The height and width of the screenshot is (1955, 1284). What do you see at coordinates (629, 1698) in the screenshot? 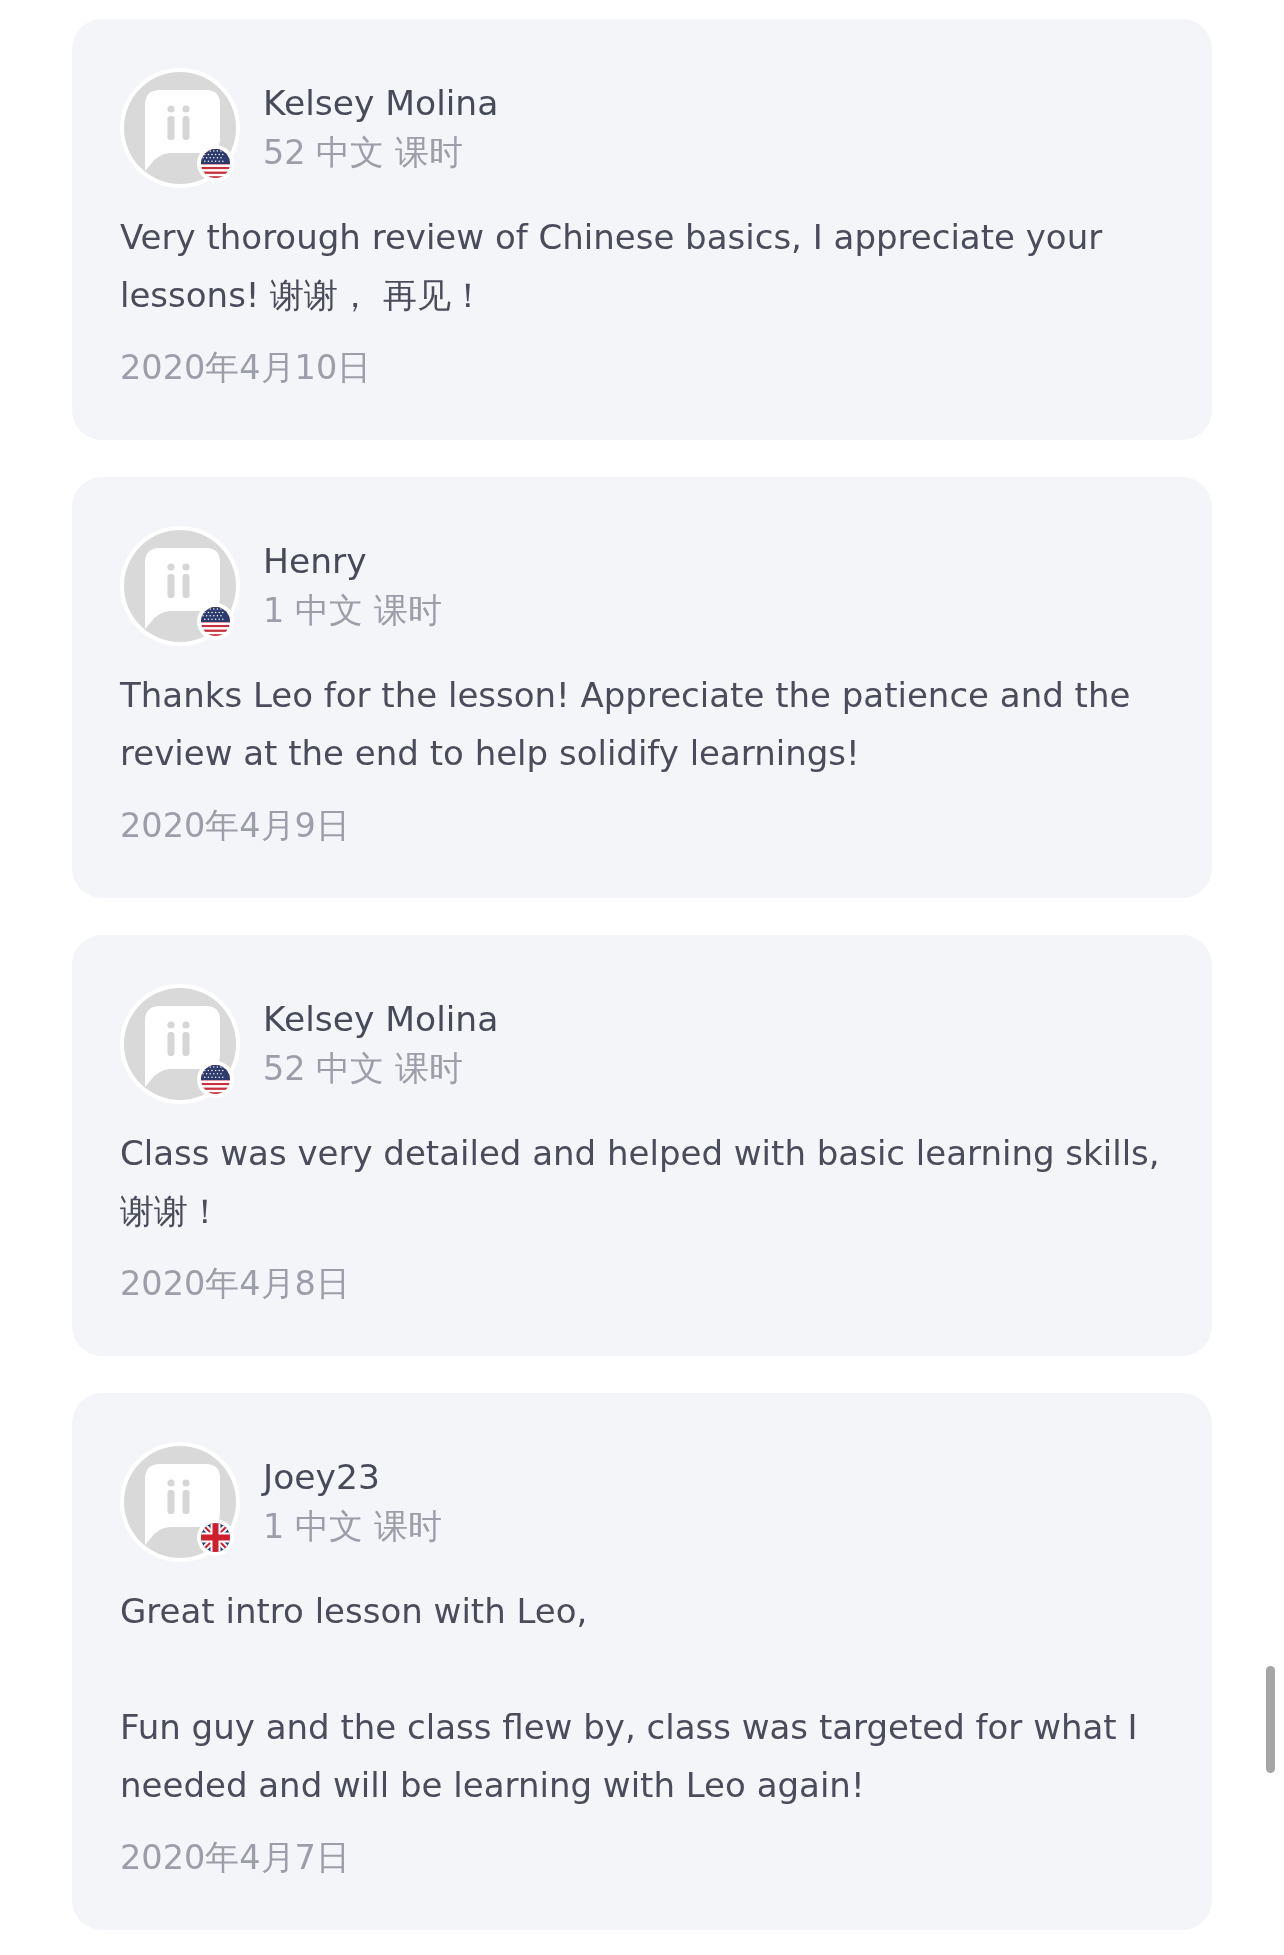
I see `review-text: Great intro lesson with Leo, Fun guy and the class flew by, class was targeted for what I needed and will be learning with Leo again!` at bounding box center [629, 1698].